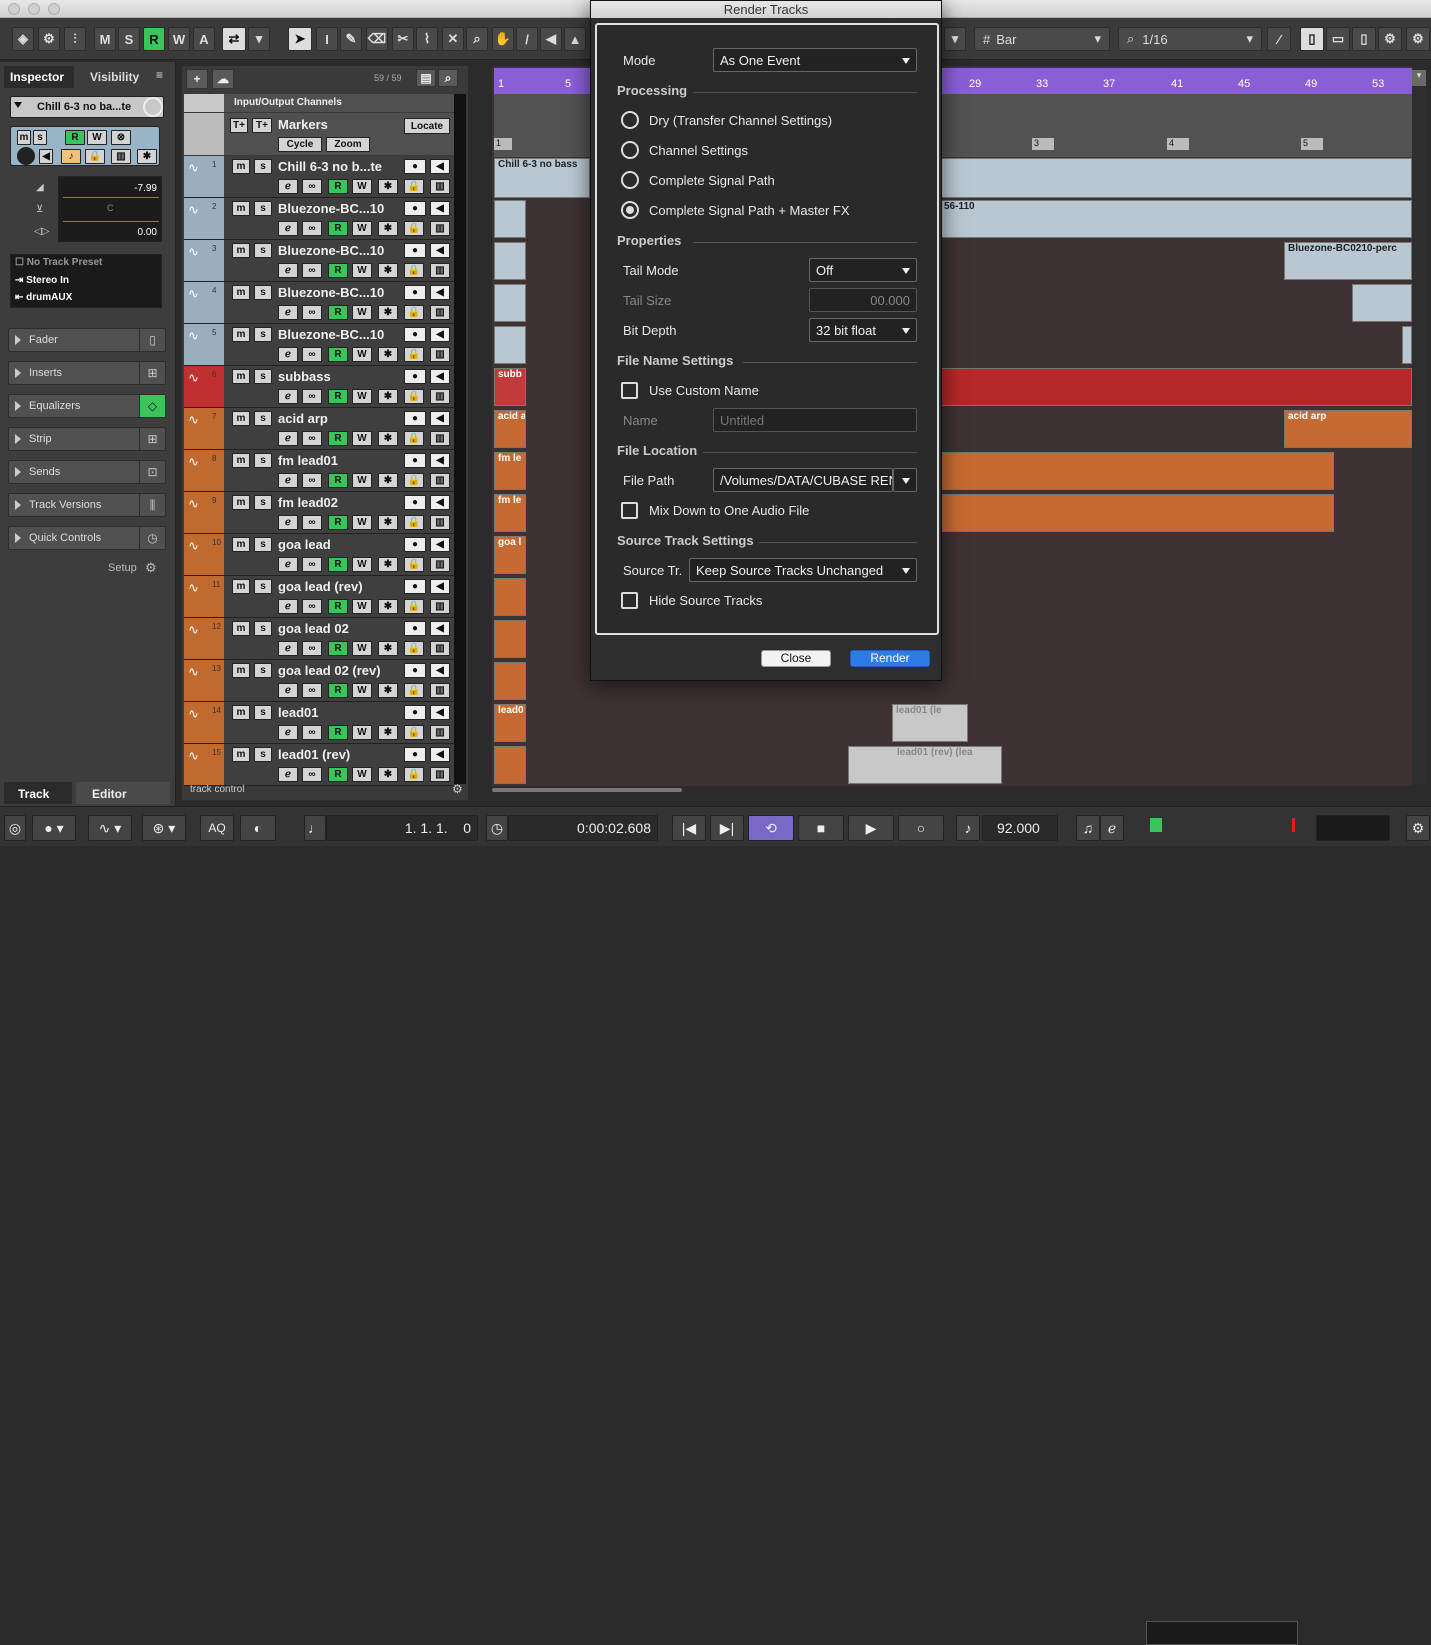 This screenshot has width=1431, height=1645. I want to click on edit-instrument-icon, so click(153, 107).